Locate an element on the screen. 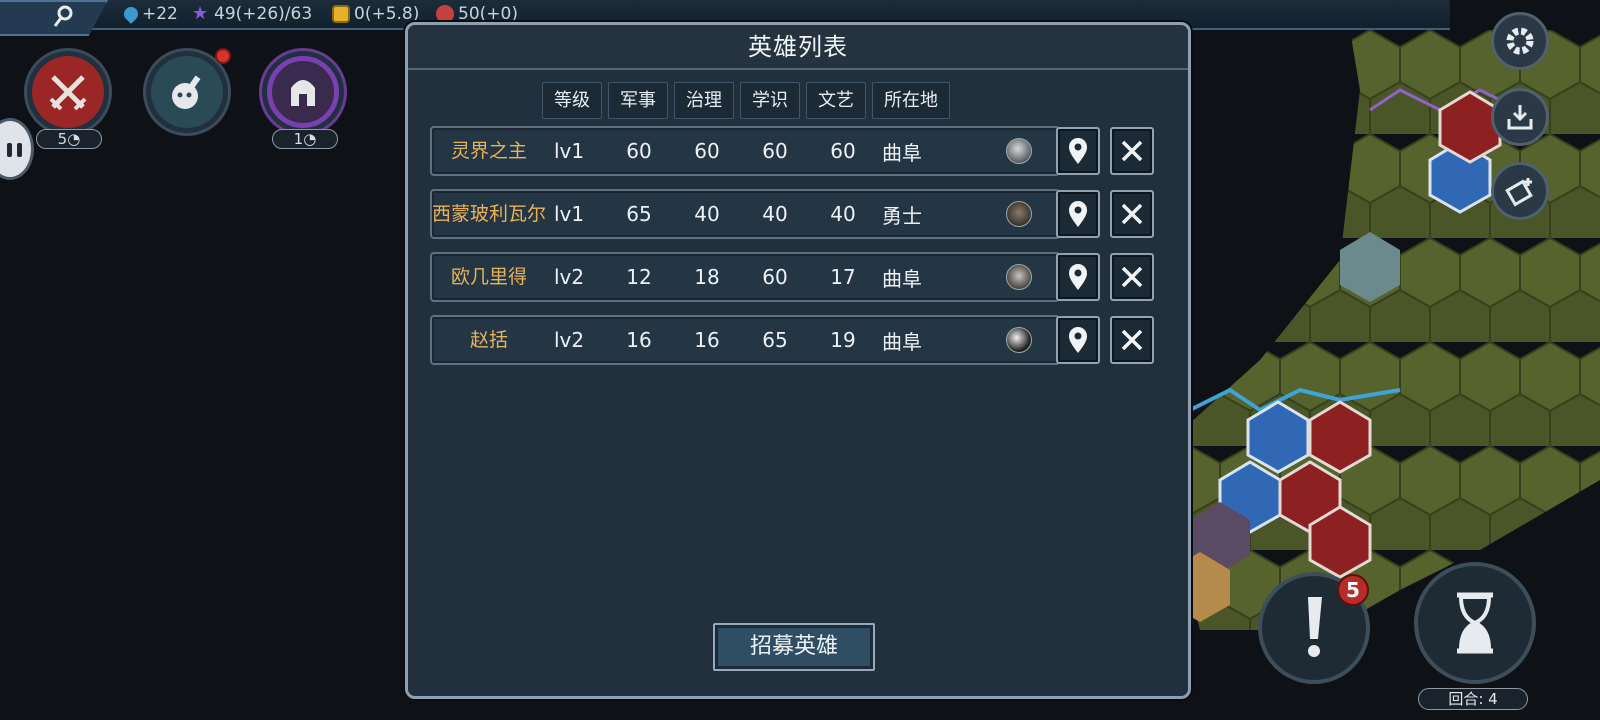 Image resolution: width=1600 pixels, height=720 pixels. column-level: 等级 is located at coordinates (572, 100).